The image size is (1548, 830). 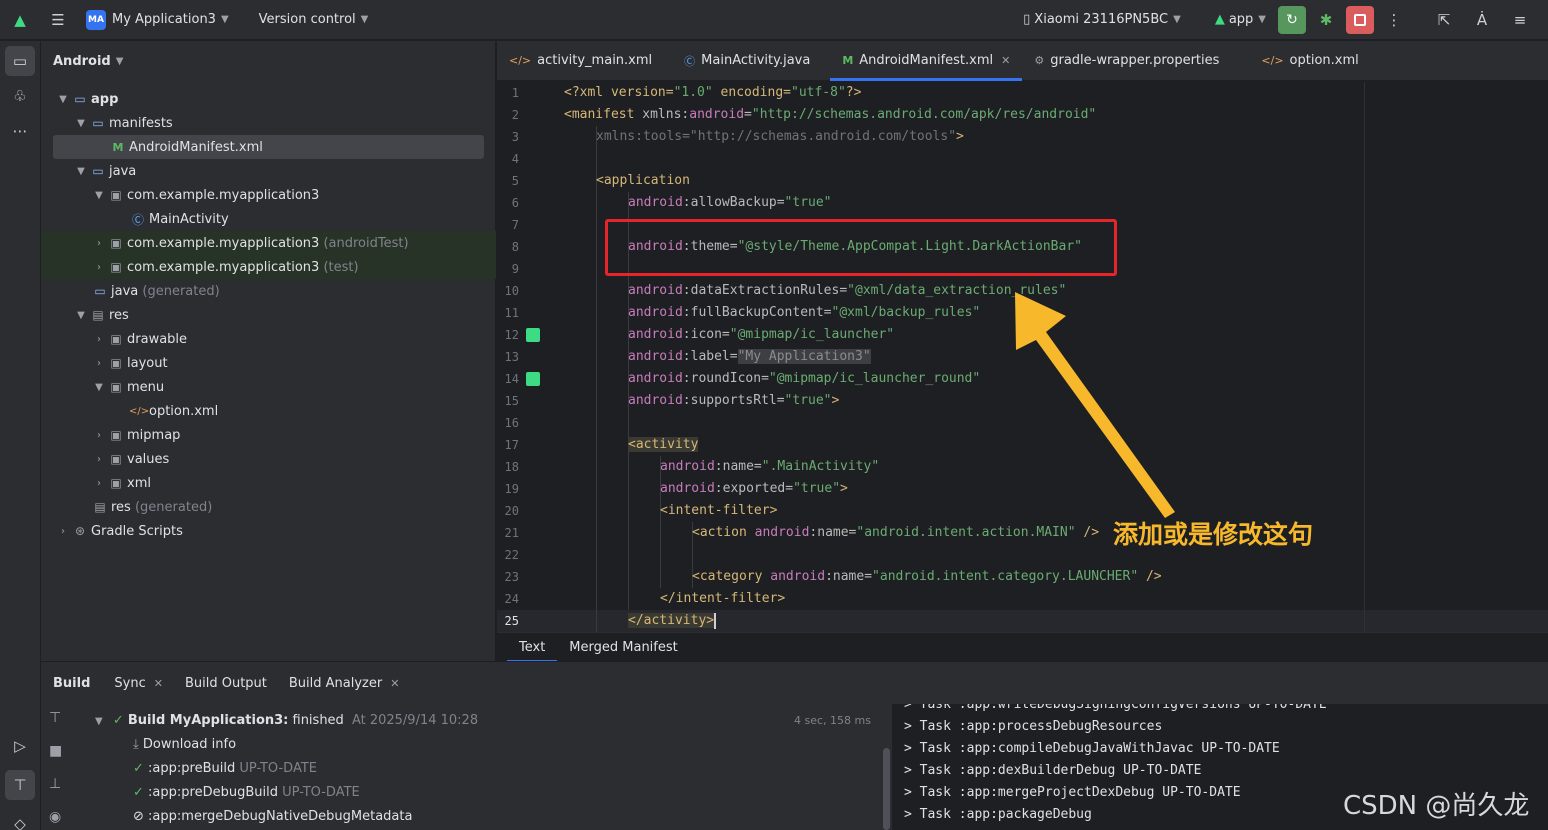 What do you see at coordinates (99, 721) in the screenshot?
I see `chevron-down-icon: ▼` at bounding box center [99, 721].